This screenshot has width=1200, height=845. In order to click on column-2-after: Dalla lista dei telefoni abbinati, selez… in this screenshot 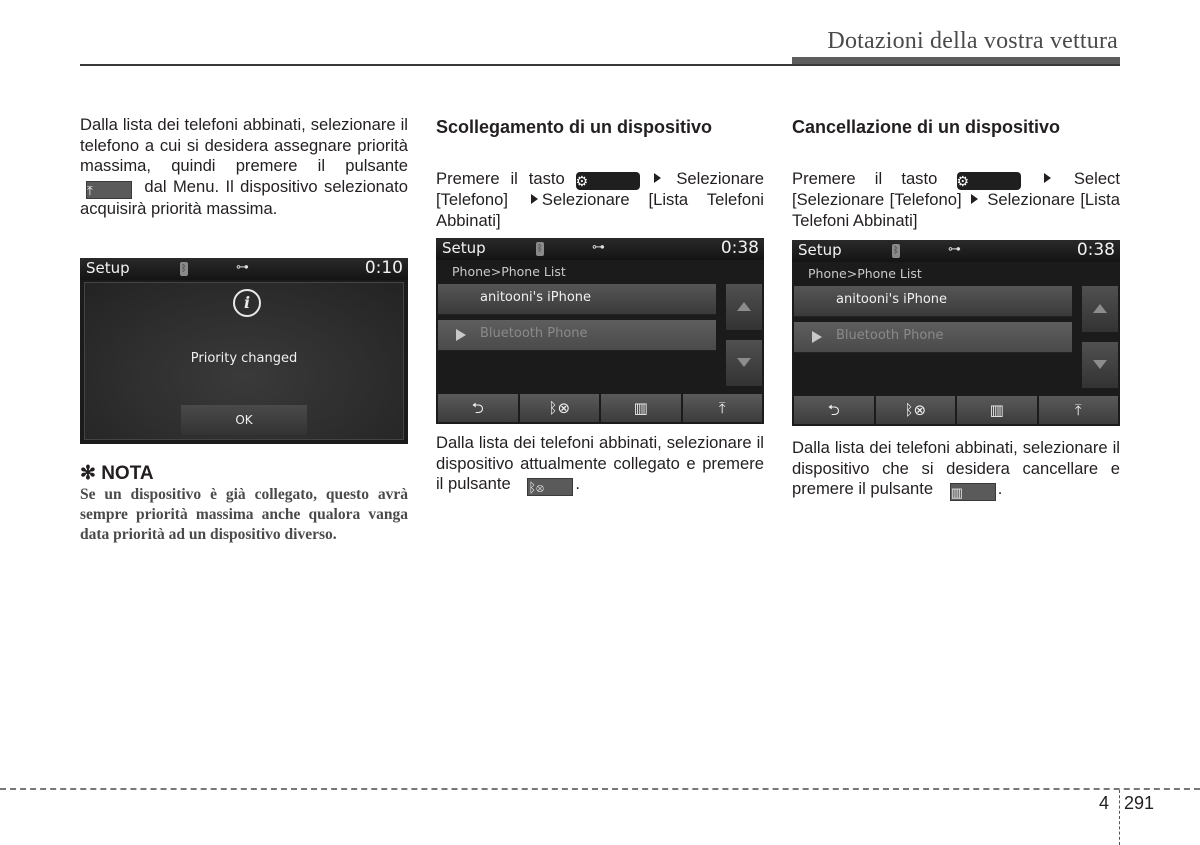, I will do `click(600, 464)`.